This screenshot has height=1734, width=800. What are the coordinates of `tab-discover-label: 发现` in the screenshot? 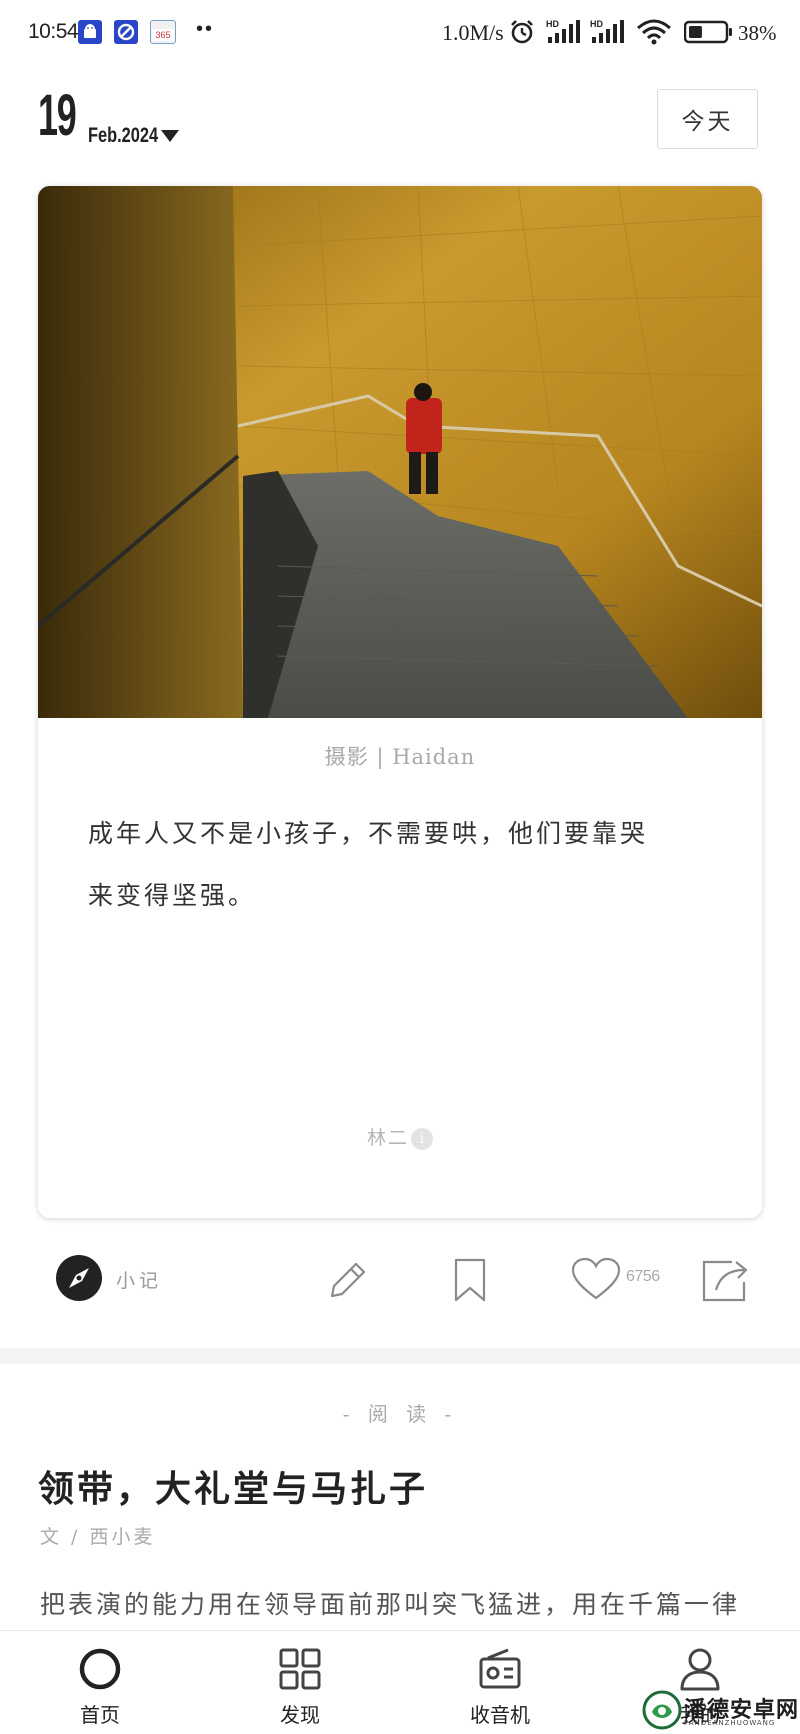 It's located at (300, 1715).